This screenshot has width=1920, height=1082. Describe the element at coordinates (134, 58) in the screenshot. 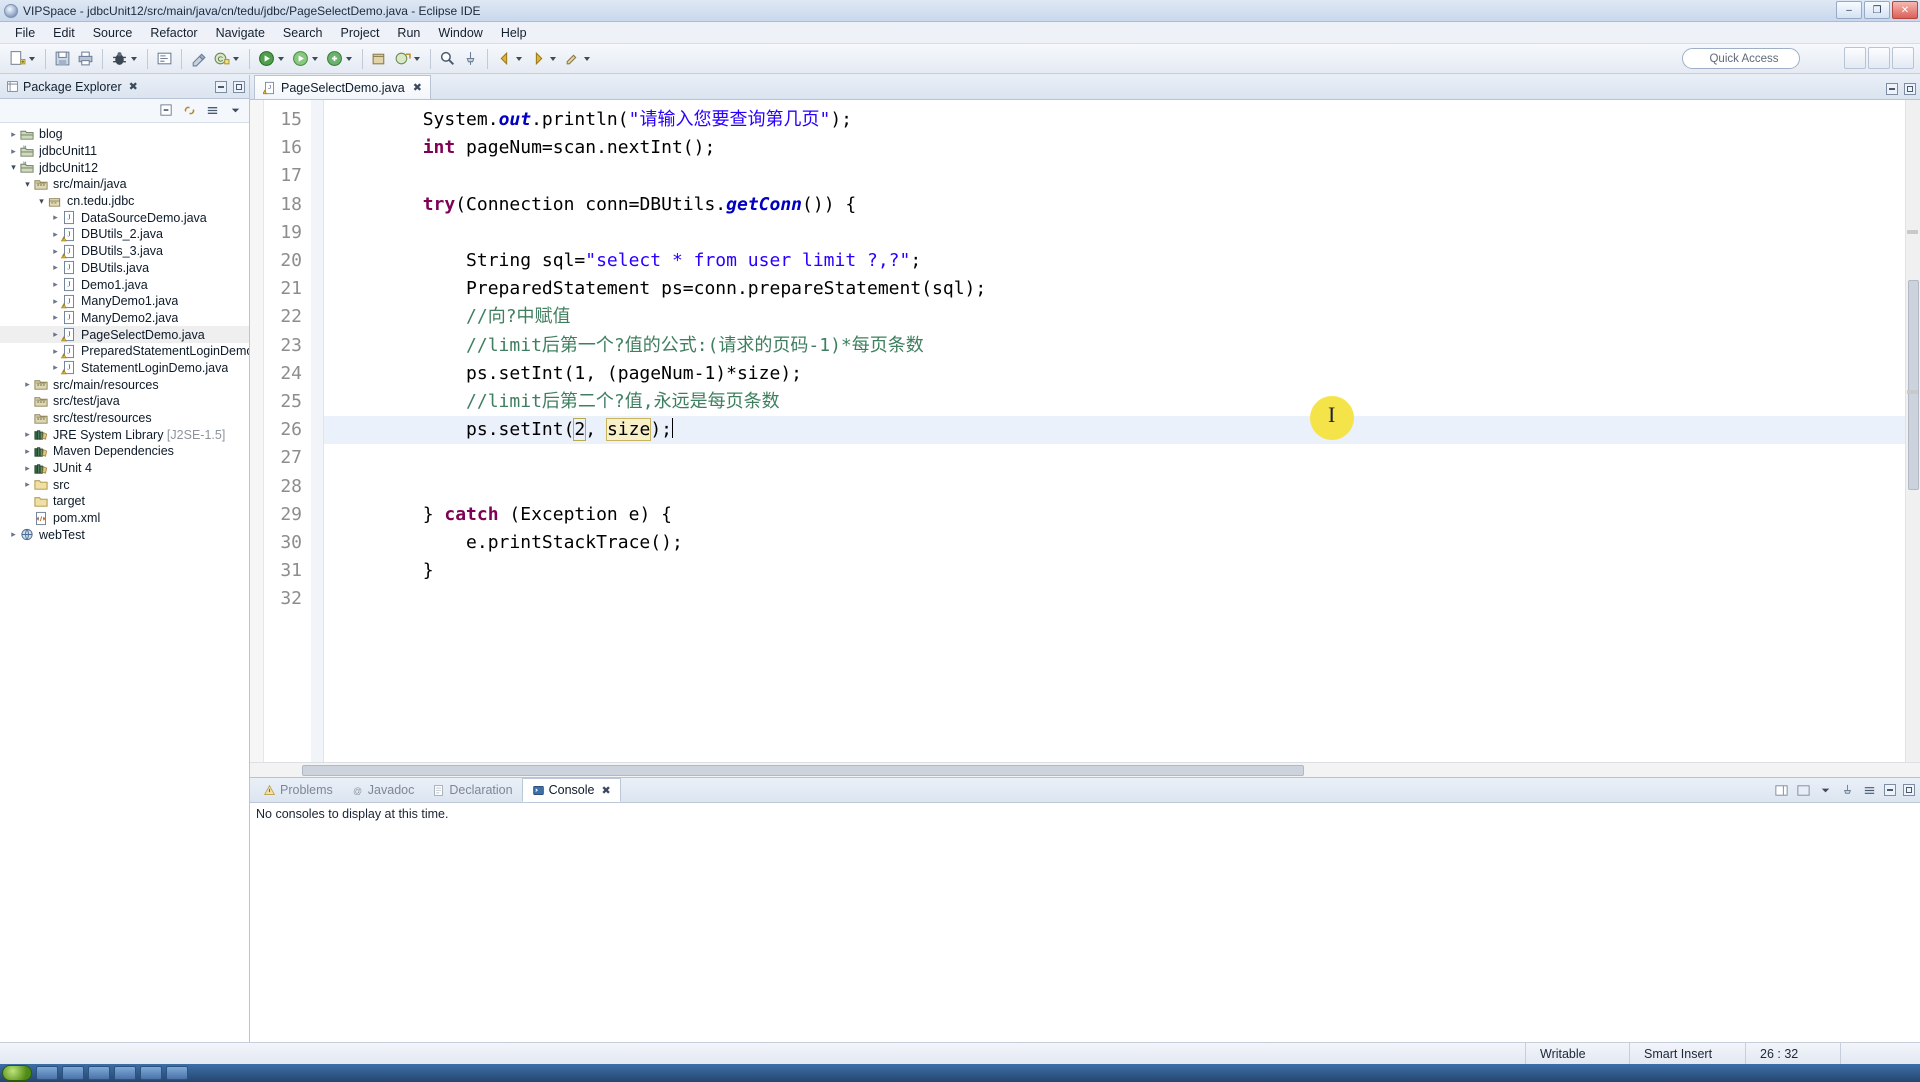

I see `debug-dropdown-icon` at that location.